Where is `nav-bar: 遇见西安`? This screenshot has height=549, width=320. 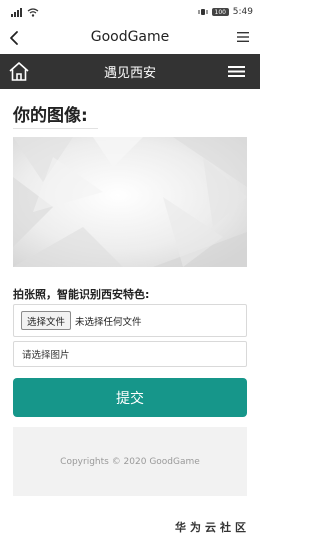 nav-bar: 遇见西安 is located at coordinates (130, 71).